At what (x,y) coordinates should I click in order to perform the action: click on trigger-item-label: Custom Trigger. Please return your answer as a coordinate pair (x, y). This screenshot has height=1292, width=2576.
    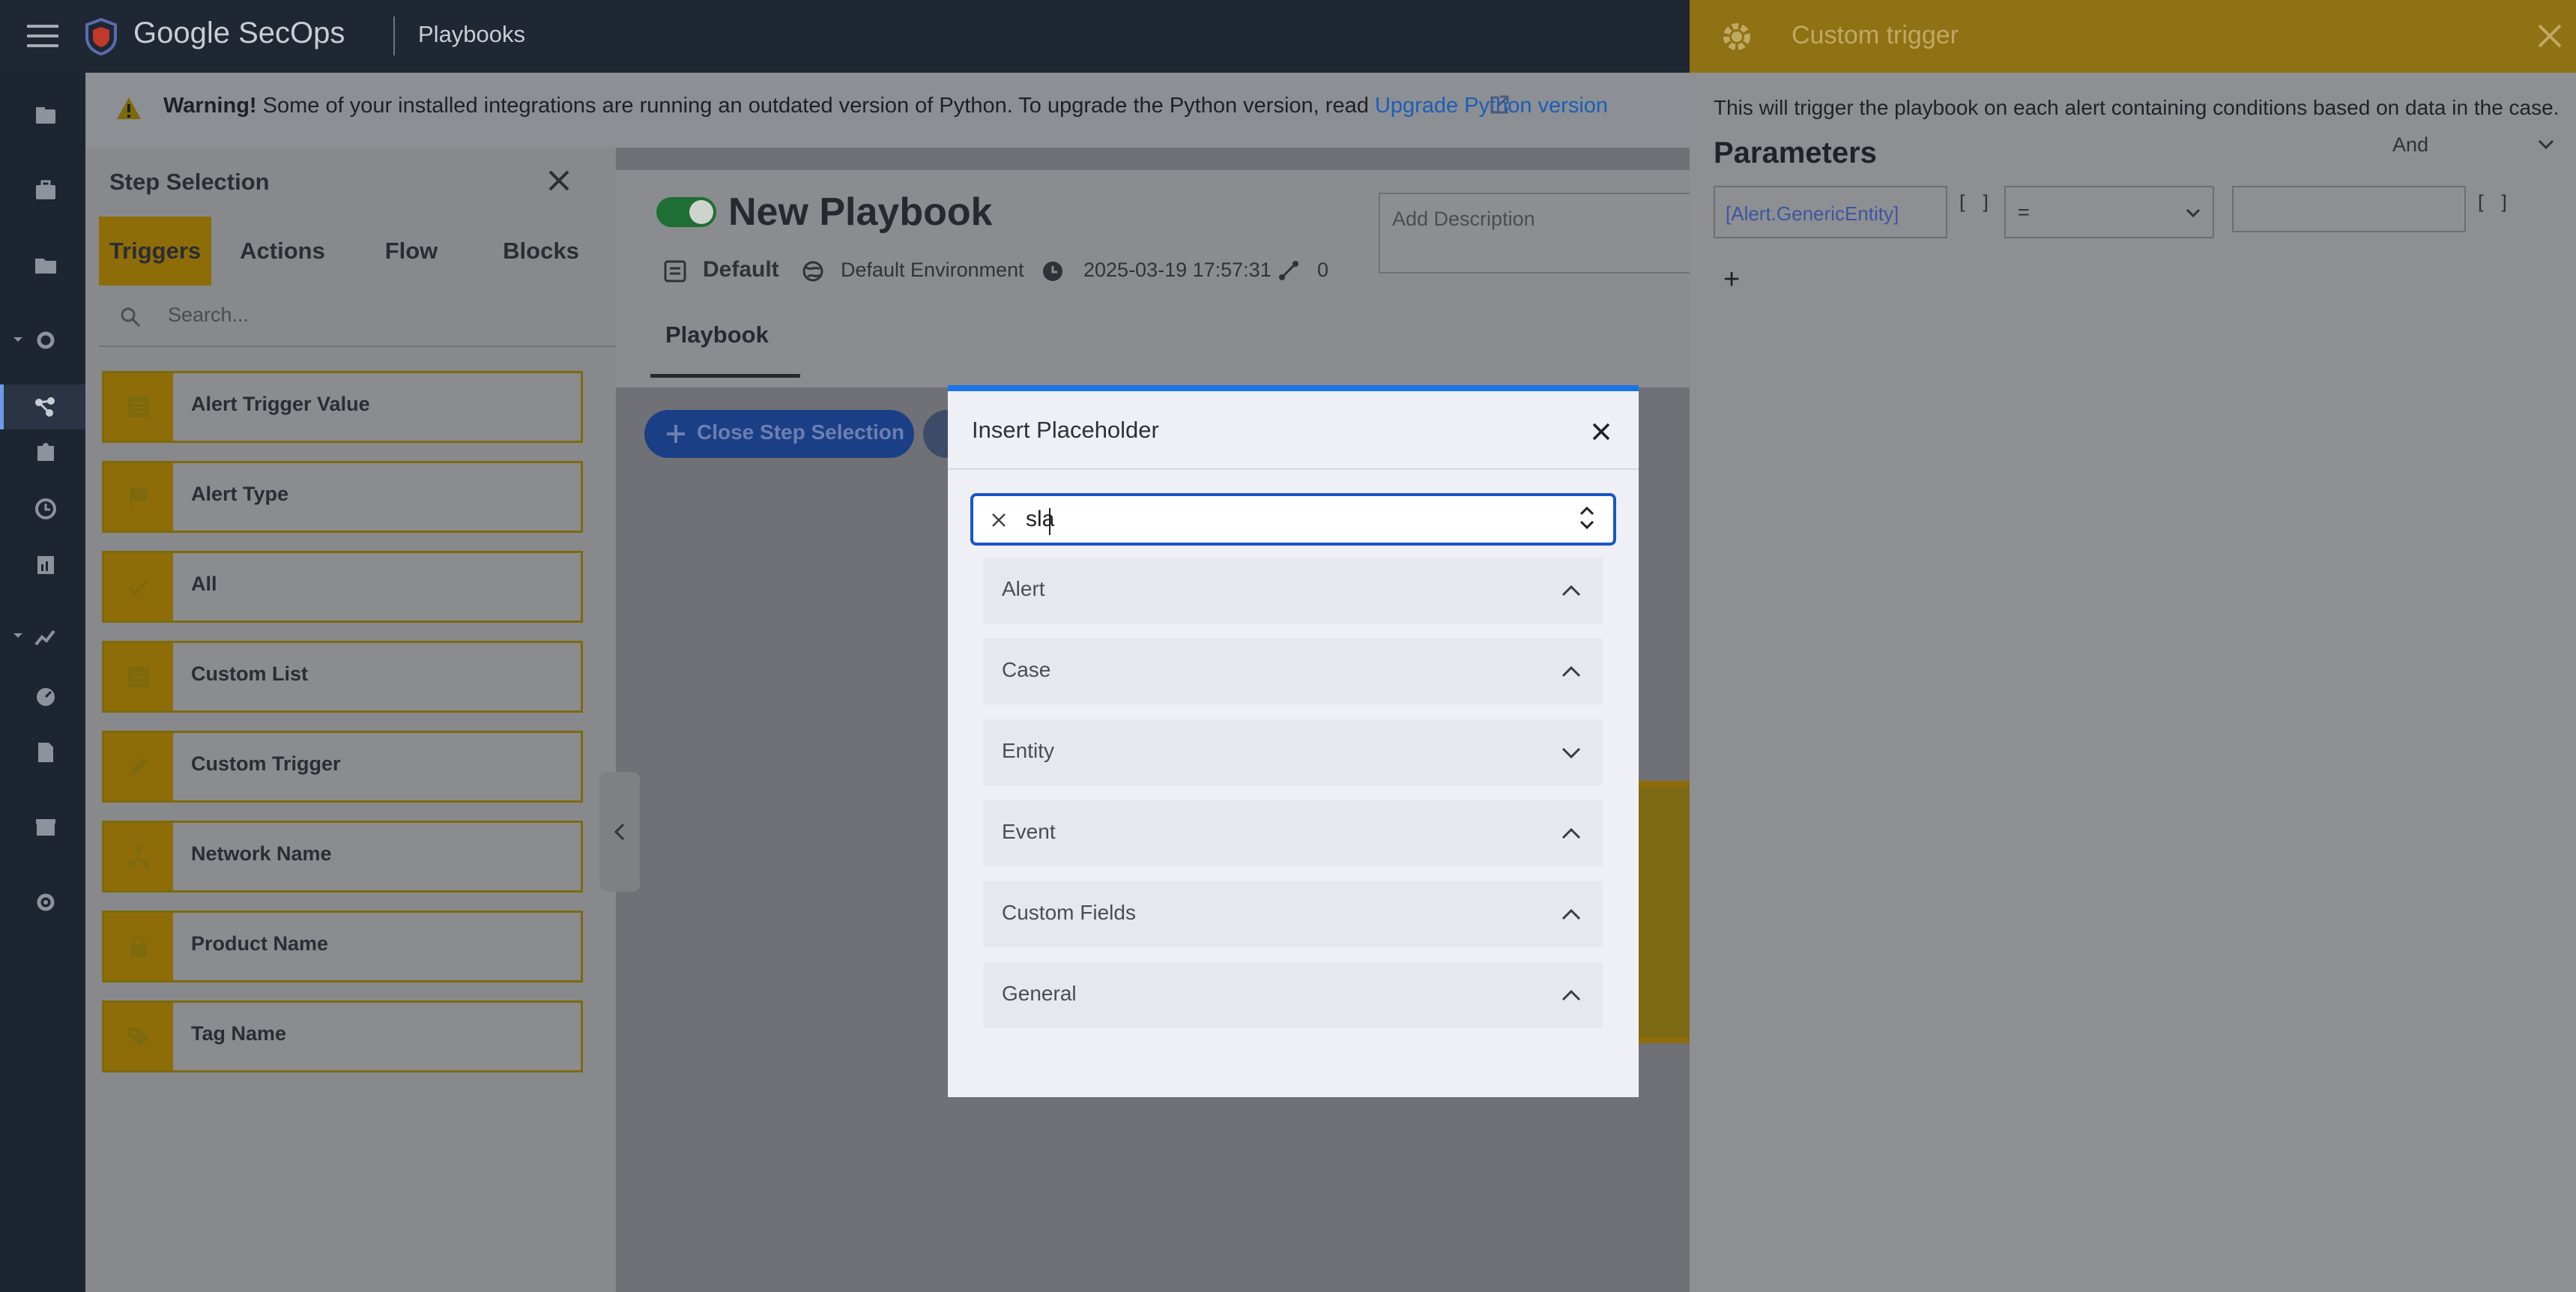
    Looking at the image, I should click on (266, 763).